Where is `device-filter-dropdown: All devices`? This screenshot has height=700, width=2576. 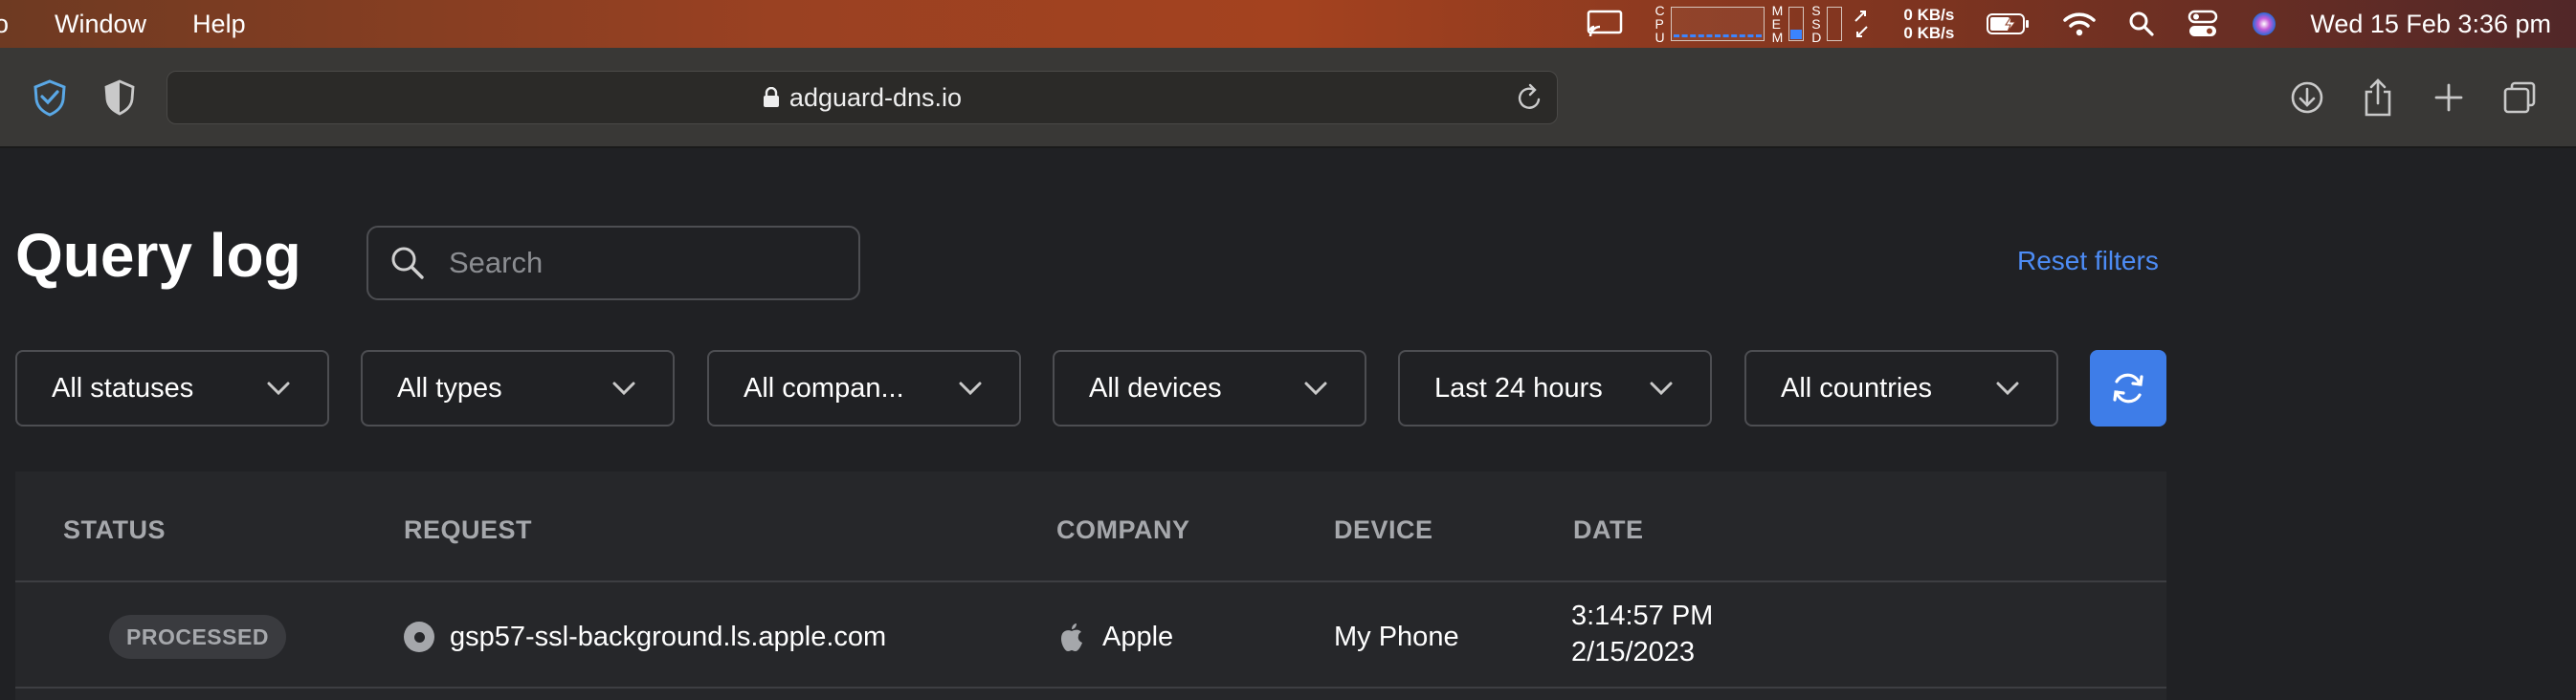
device-filter-dropdown: All devices is located at coordinates (1209, 388).